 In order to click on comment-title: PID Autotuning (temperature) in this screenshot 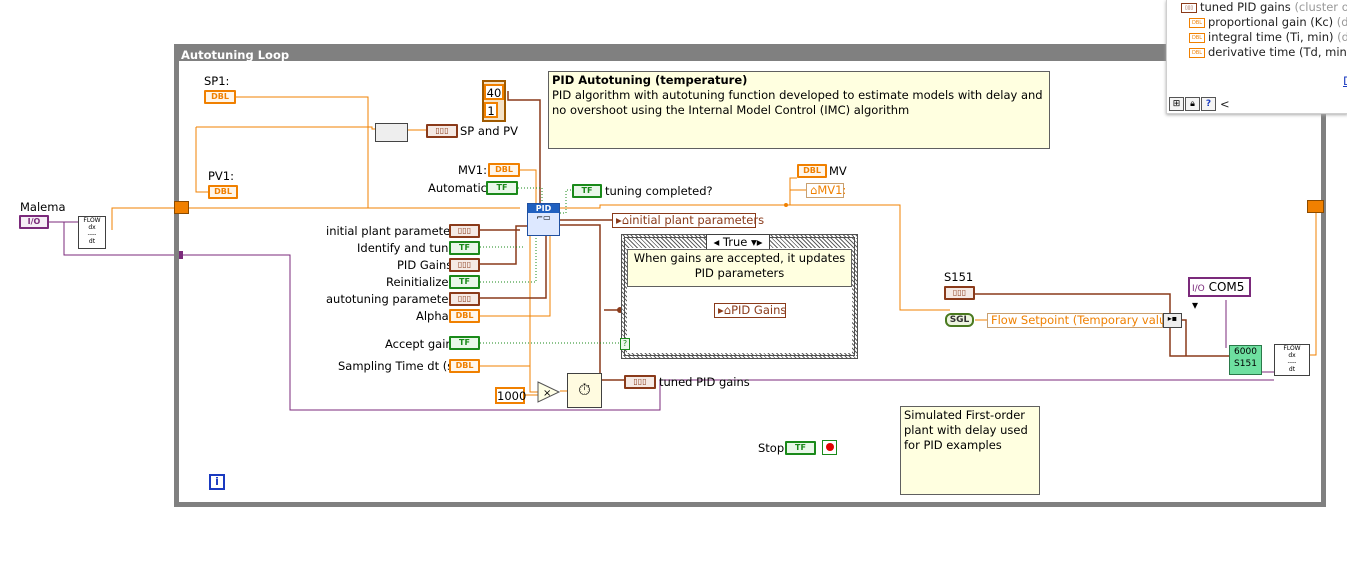, I will do `click(650, 80)`.